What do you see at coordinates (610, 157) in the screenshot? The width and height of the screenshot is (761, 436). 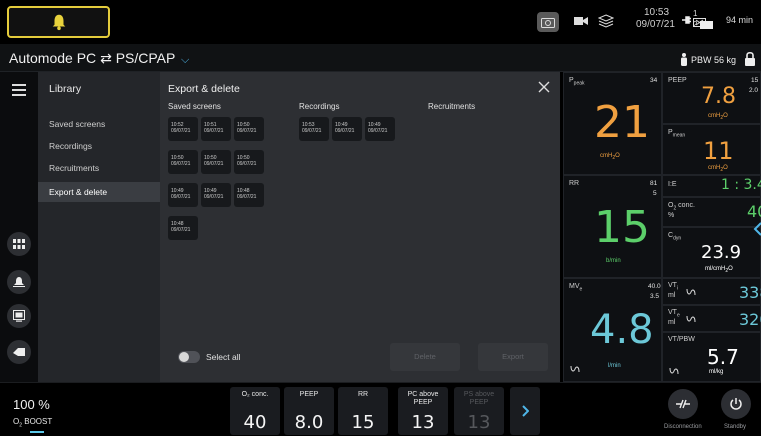 I see `ppeak-unit: cmH2O` at bounding box center [610, 157].